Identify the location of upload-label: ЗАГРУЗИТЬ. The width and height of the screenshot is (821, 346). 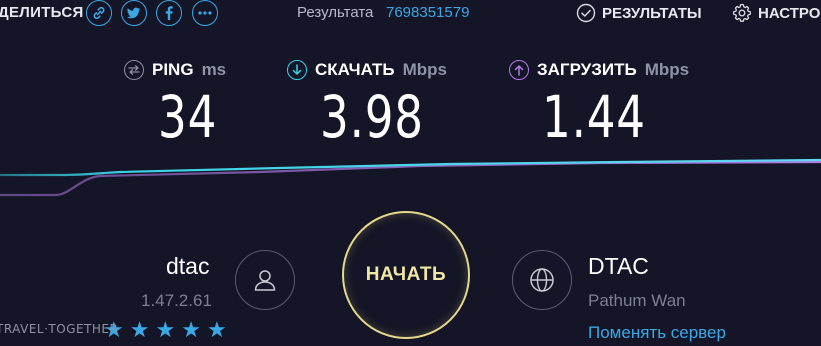
(587, 69).